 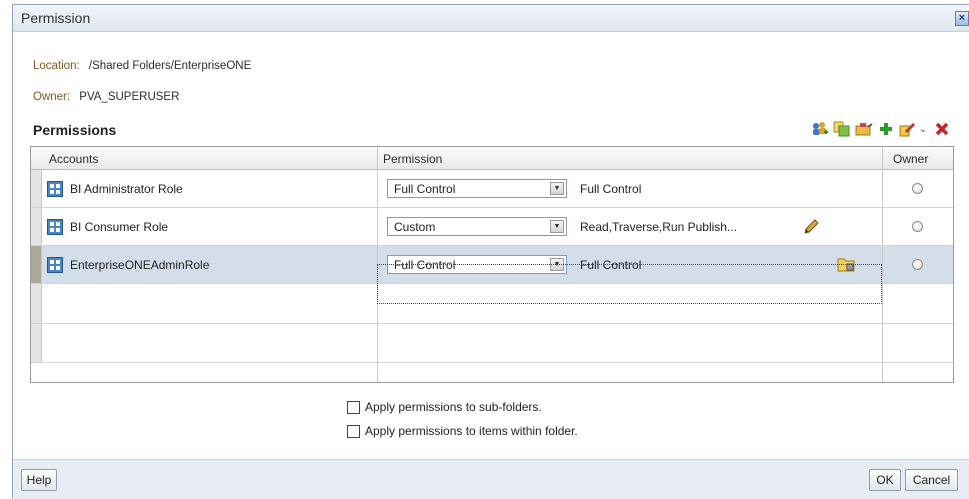 I want to click on account-name: BI Administrator Role, so click(x=126, y=189).